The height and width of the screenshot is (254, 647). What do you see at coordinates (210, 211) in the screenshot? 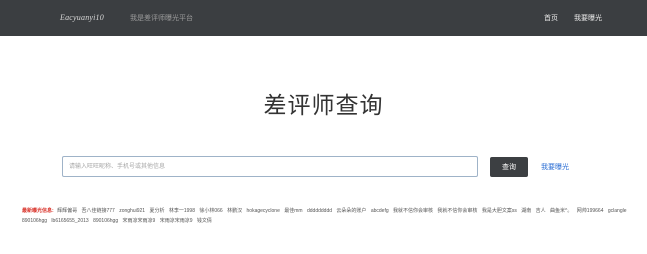
I see `recent-exposure-item: 徐小林066` at bounding box center [210, 211].